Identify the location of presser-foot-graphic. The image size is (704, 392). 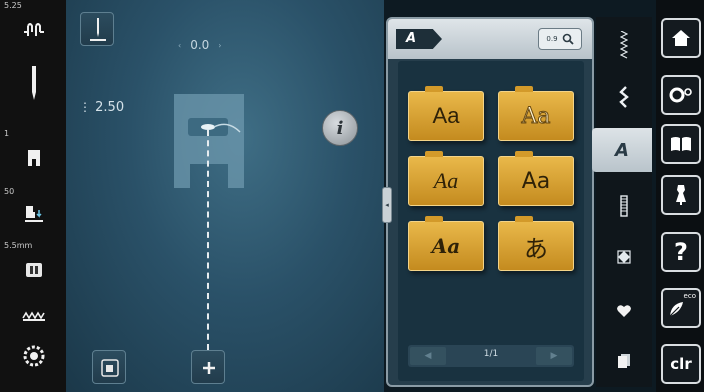
(209, 141).